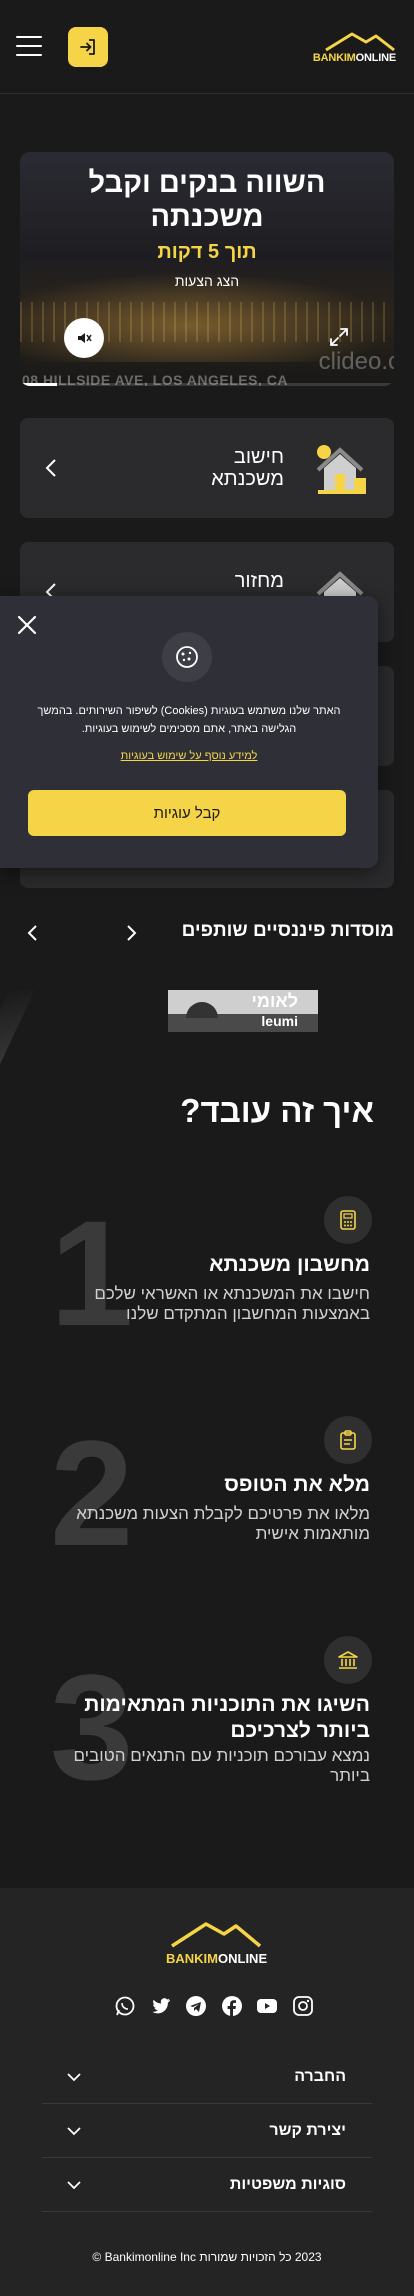  I want to click on bank-name-he: לאומי, so click(274, 1001).